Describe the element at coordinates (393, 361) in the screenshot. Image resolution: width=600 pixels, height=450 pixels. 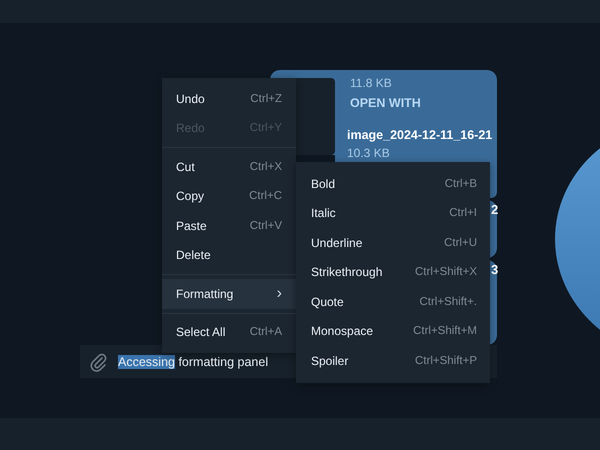
I see `menu-item: Spoiler Ctrl+Shift+P` at that location.